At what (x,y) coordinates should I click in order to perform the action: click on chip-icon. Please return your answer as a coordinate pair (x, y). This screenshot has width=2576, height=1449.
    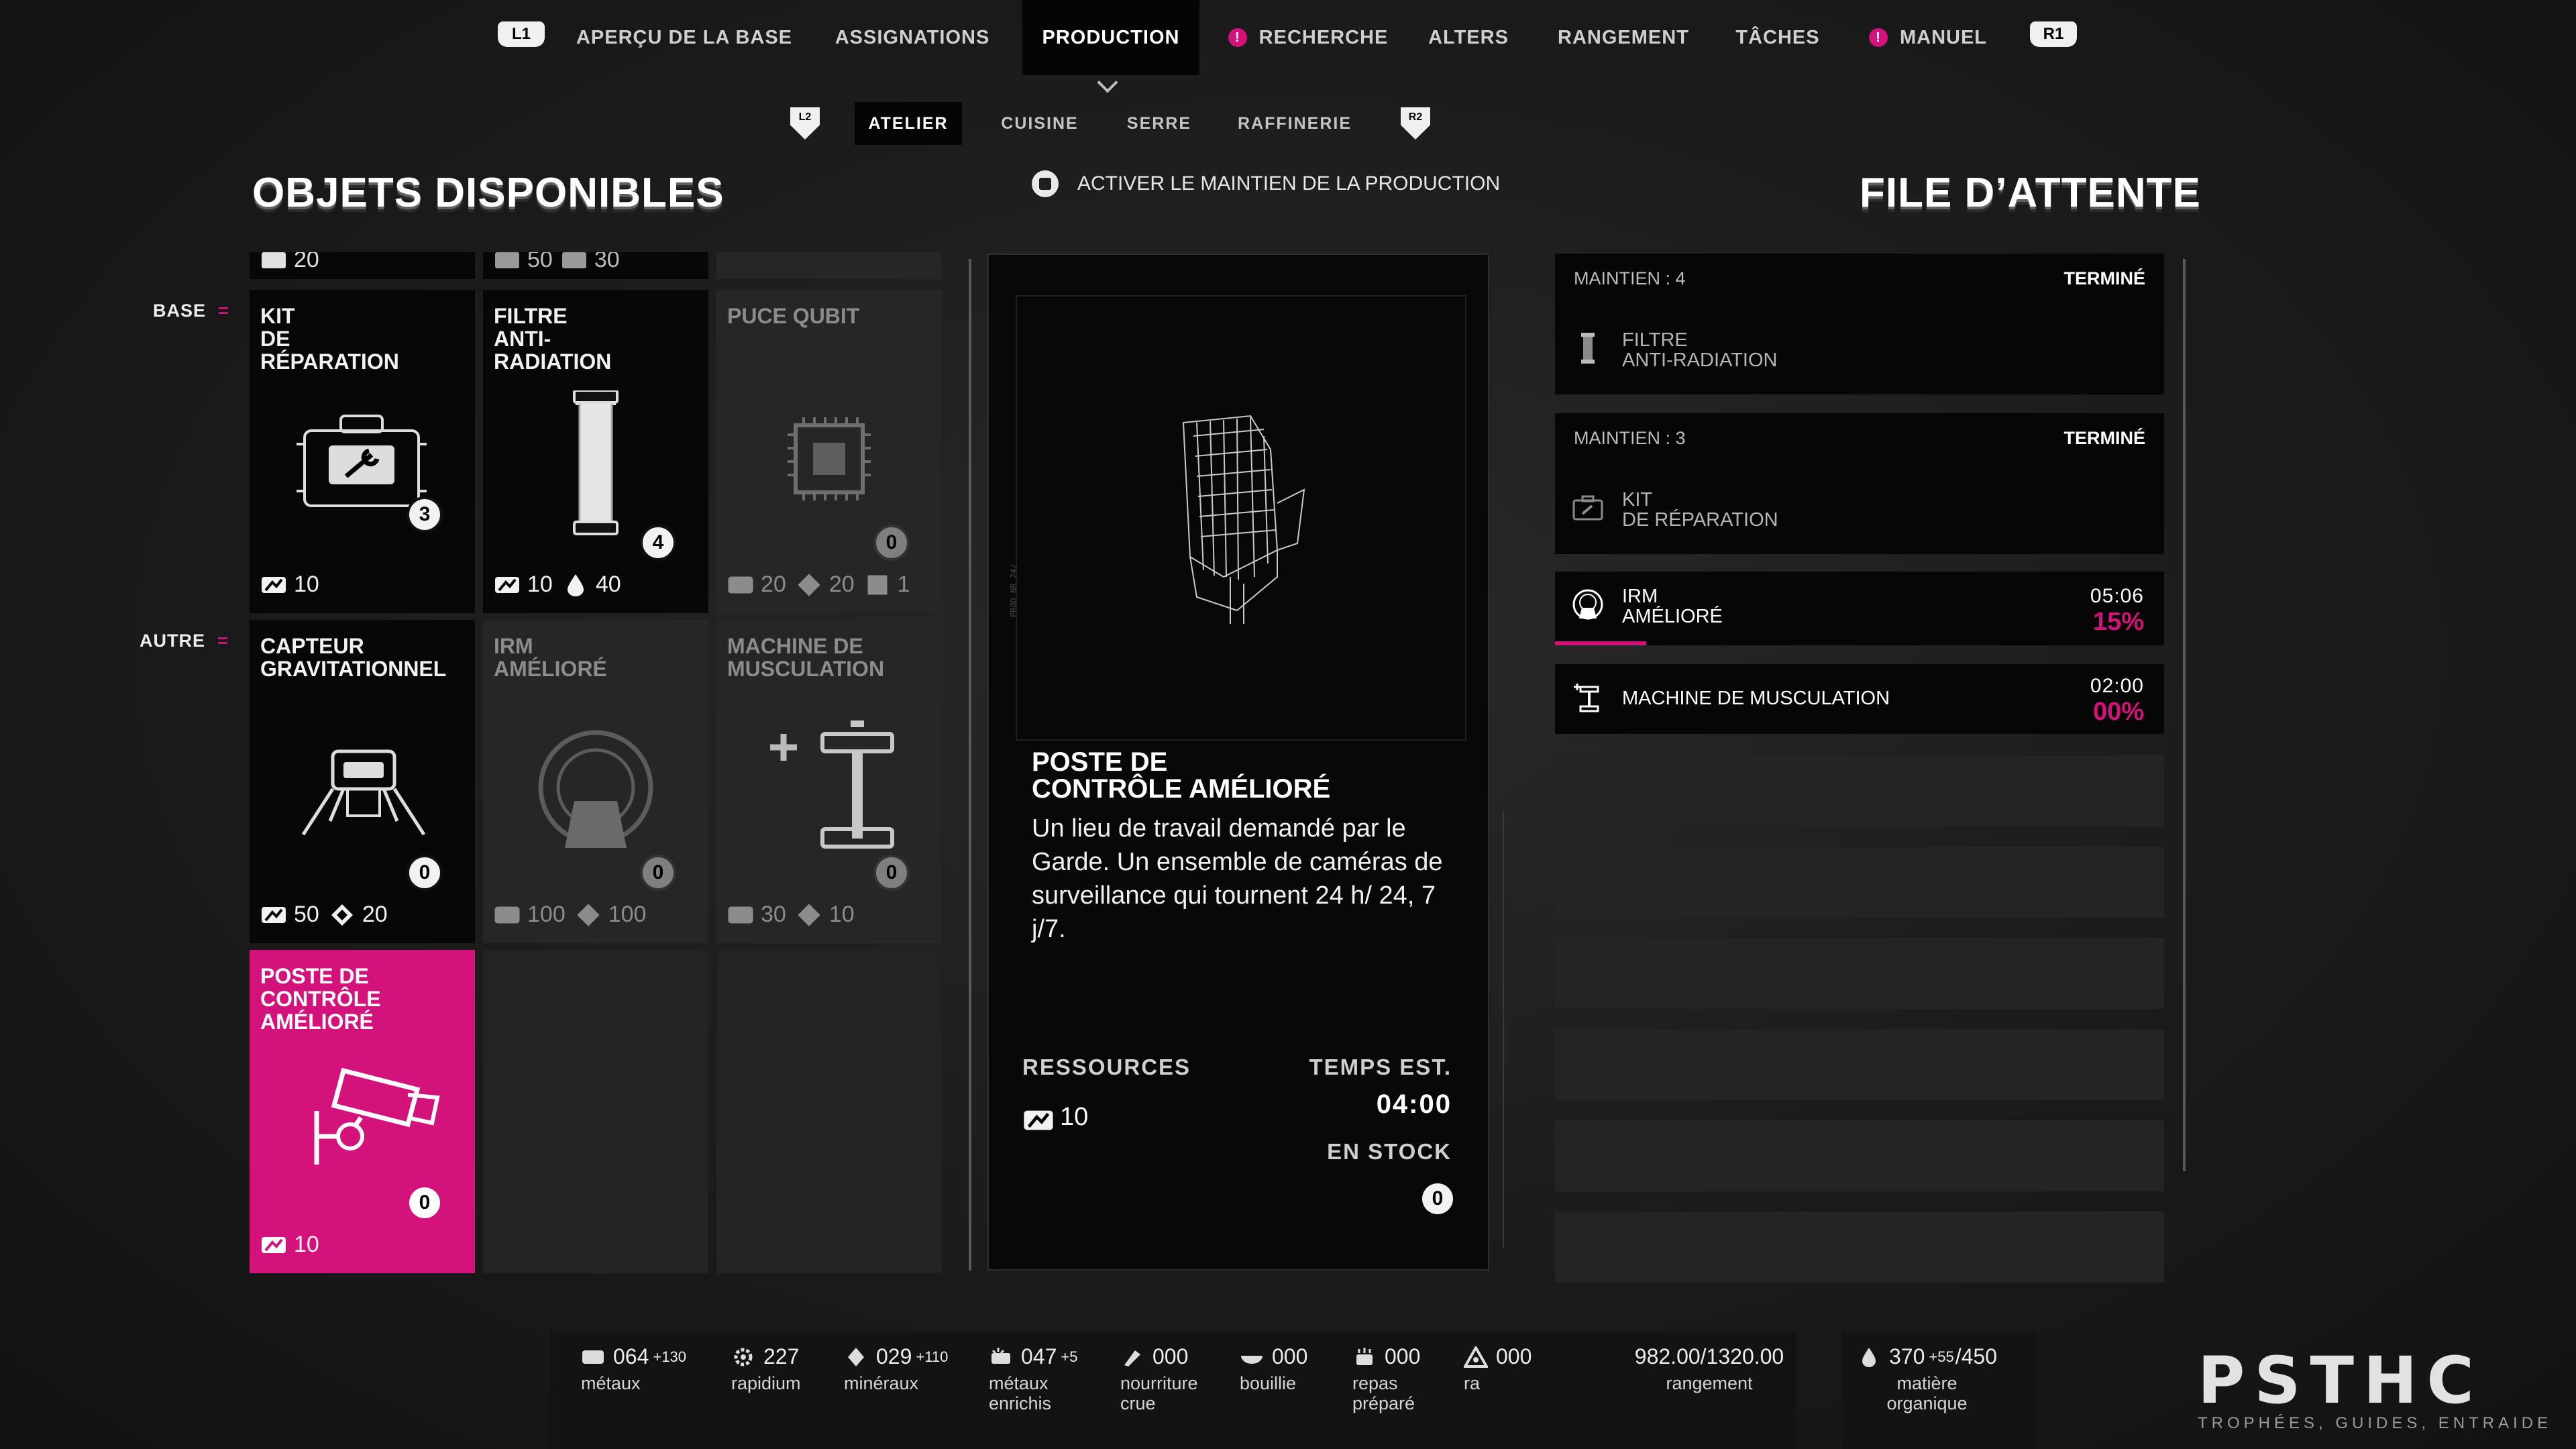
    Looking at the image, I should click on (829, 458).